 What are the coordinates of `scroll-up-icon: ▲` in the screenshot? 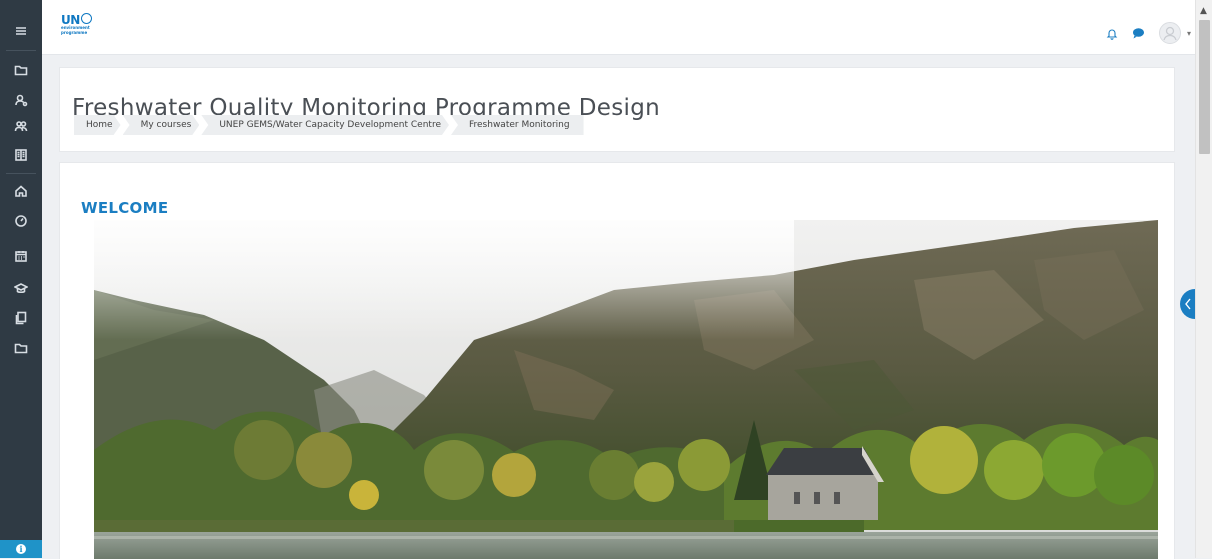 It's located at (1203, 11).